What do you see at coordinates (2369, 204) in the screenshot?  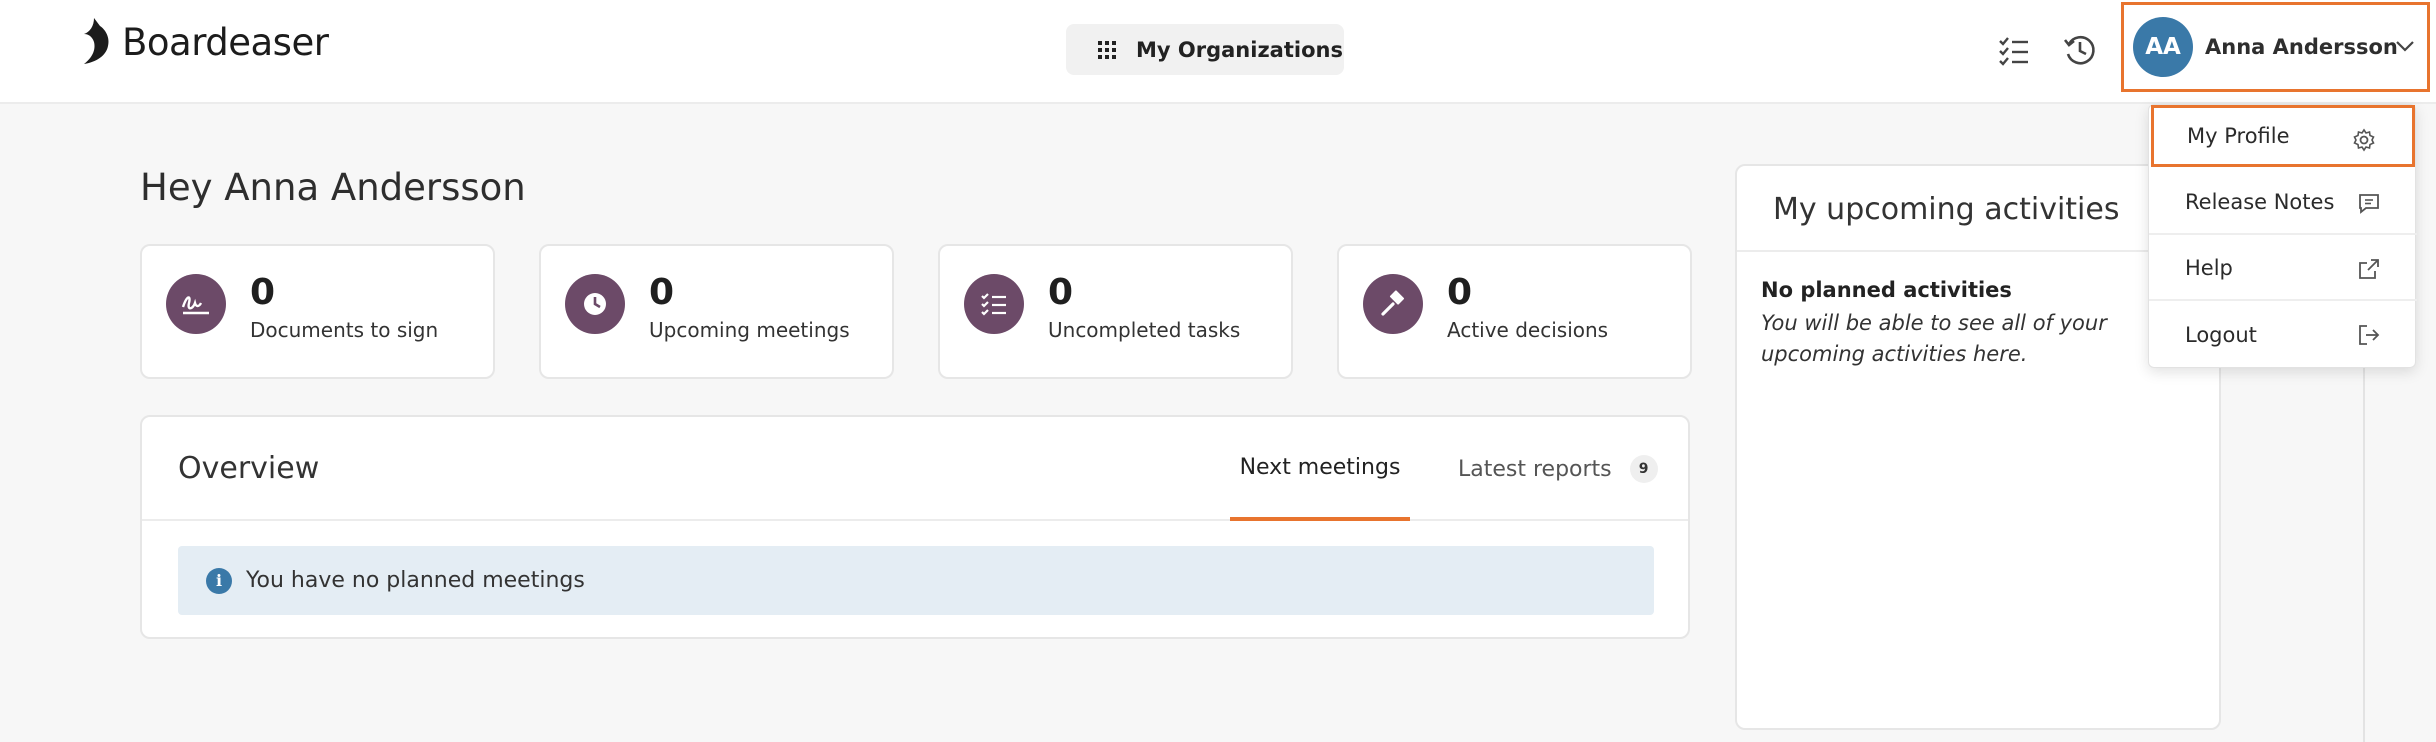 I see `message-icon` at bounding box center [2369, 204].